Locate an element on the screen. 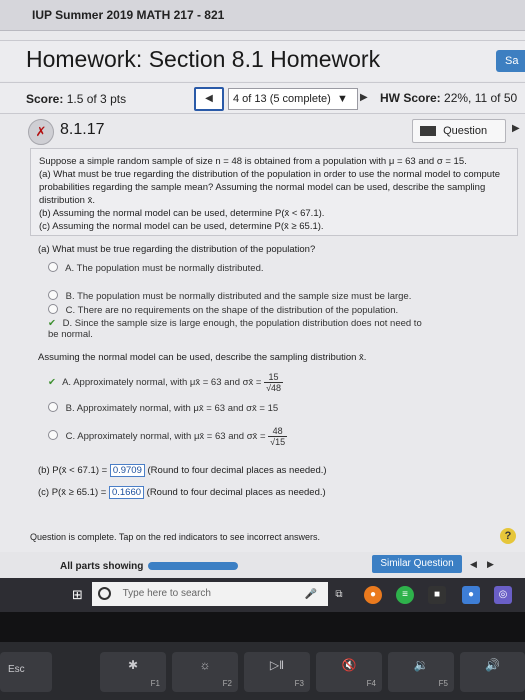 This screenshot has width=525, height=700. office-icon: ■ is located at coordinates (437, 595).